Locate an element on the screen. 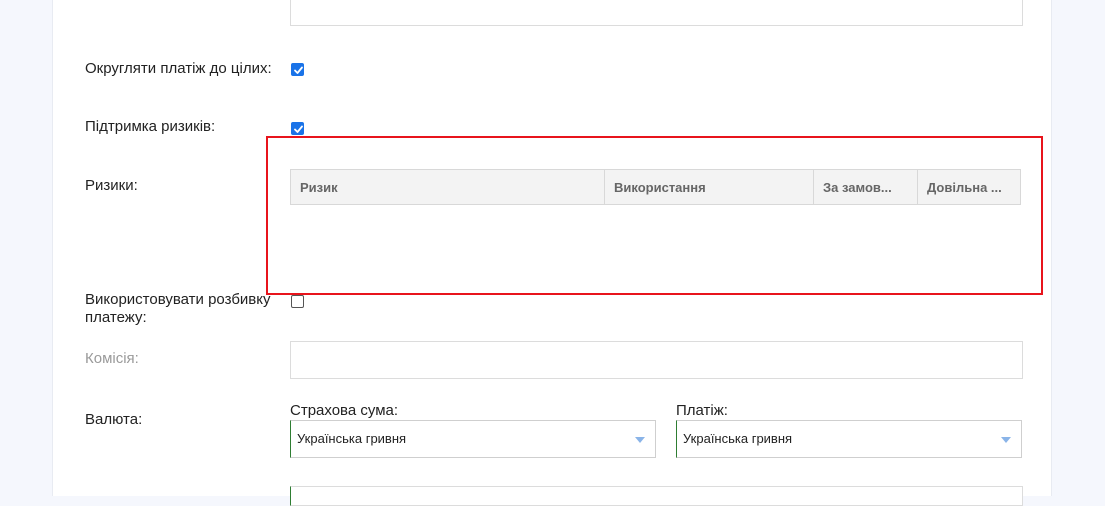  commission-label: Комісія: is located at coordinates (112, 358).